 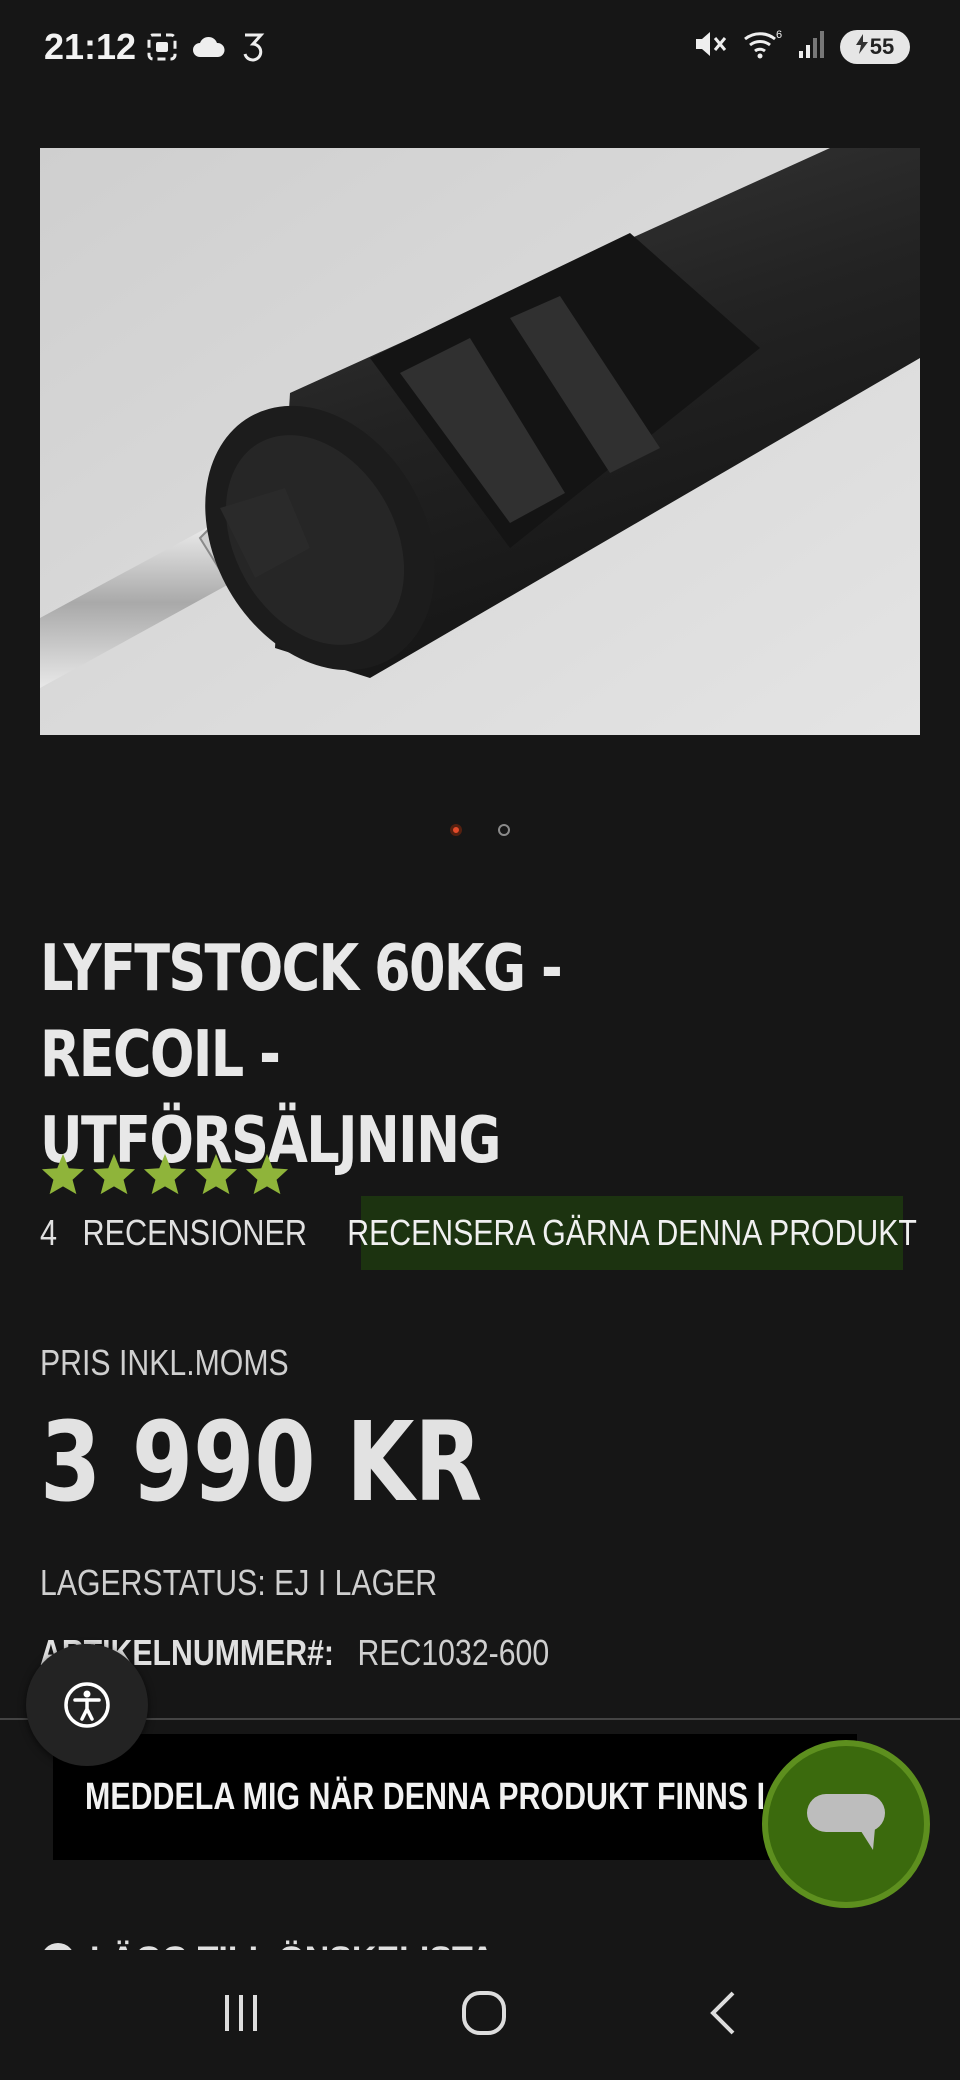 I want to click on recent-apps-icon, so click(x=241, y=2015).